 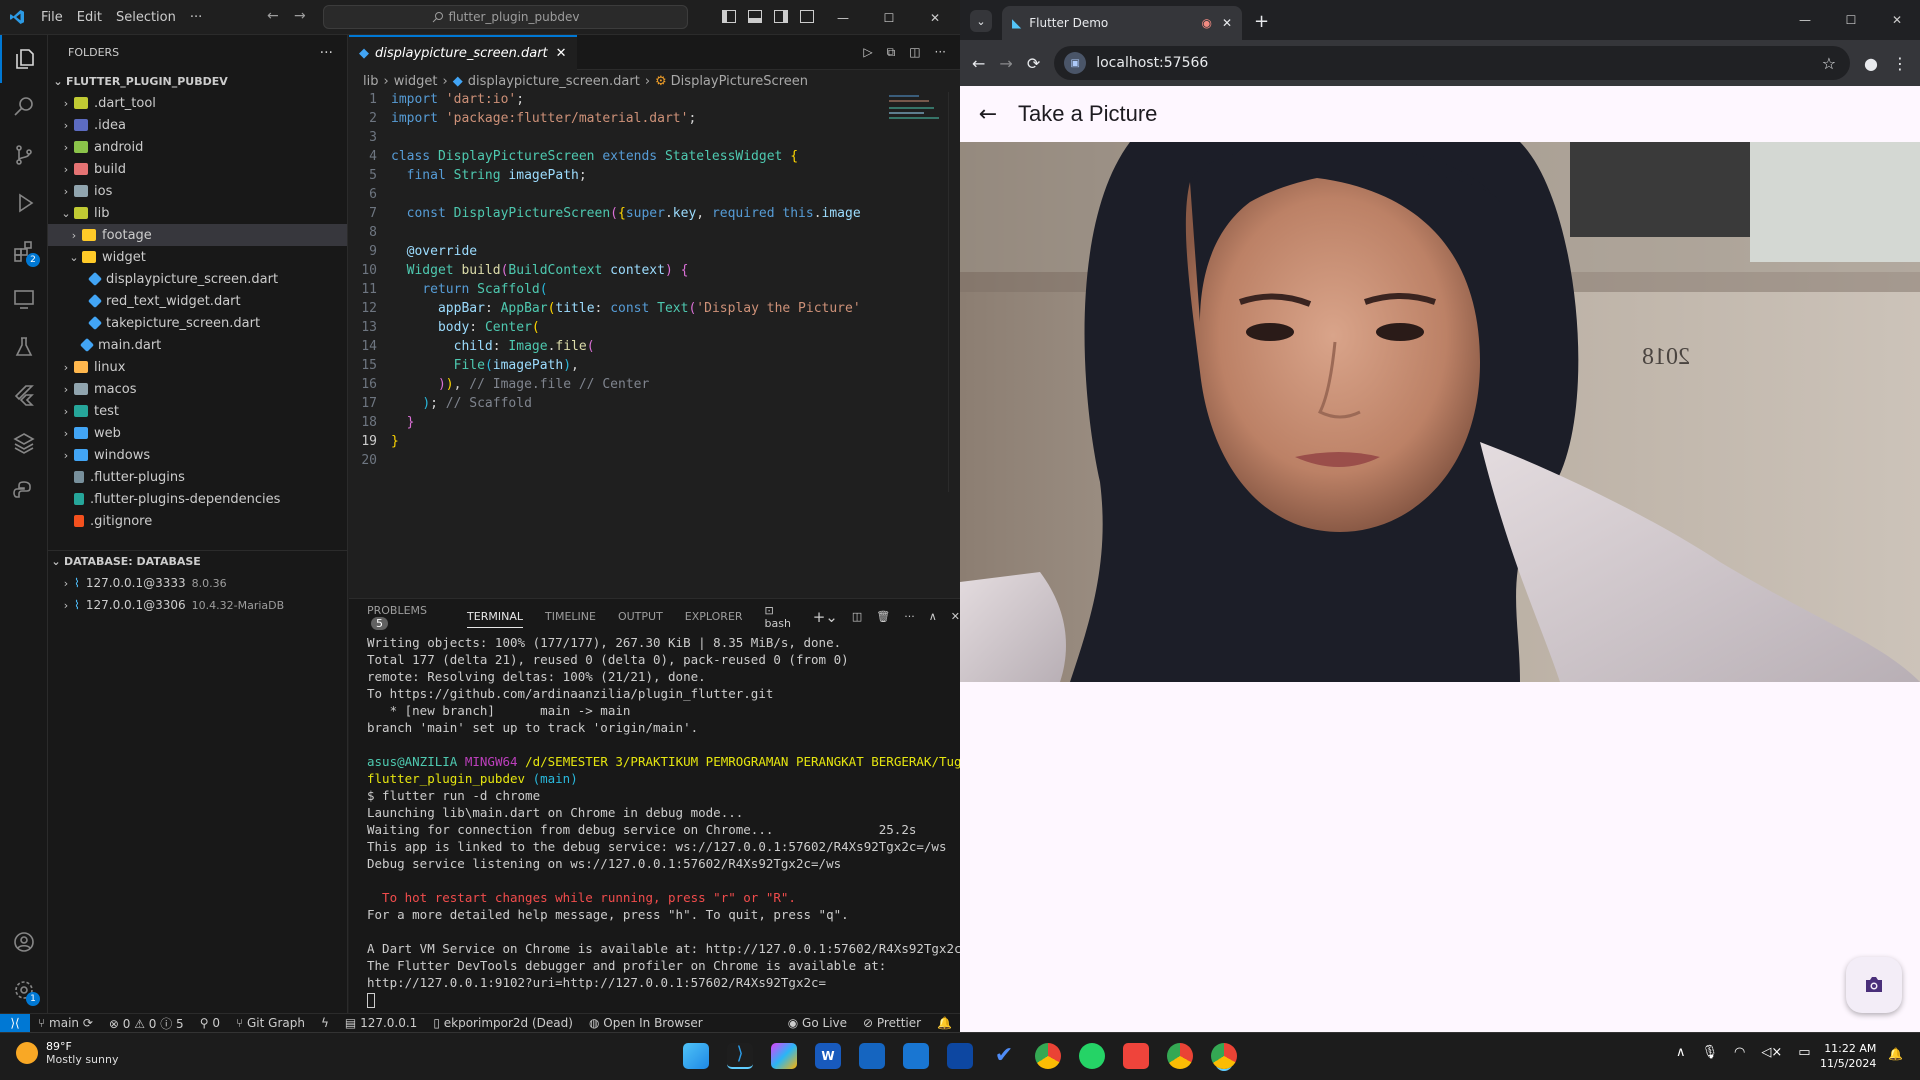 What do you see at coordinates (1075, 63) in the screenshot?
I see `site-info-icon: ▣` at bounding box center [1075, 63].